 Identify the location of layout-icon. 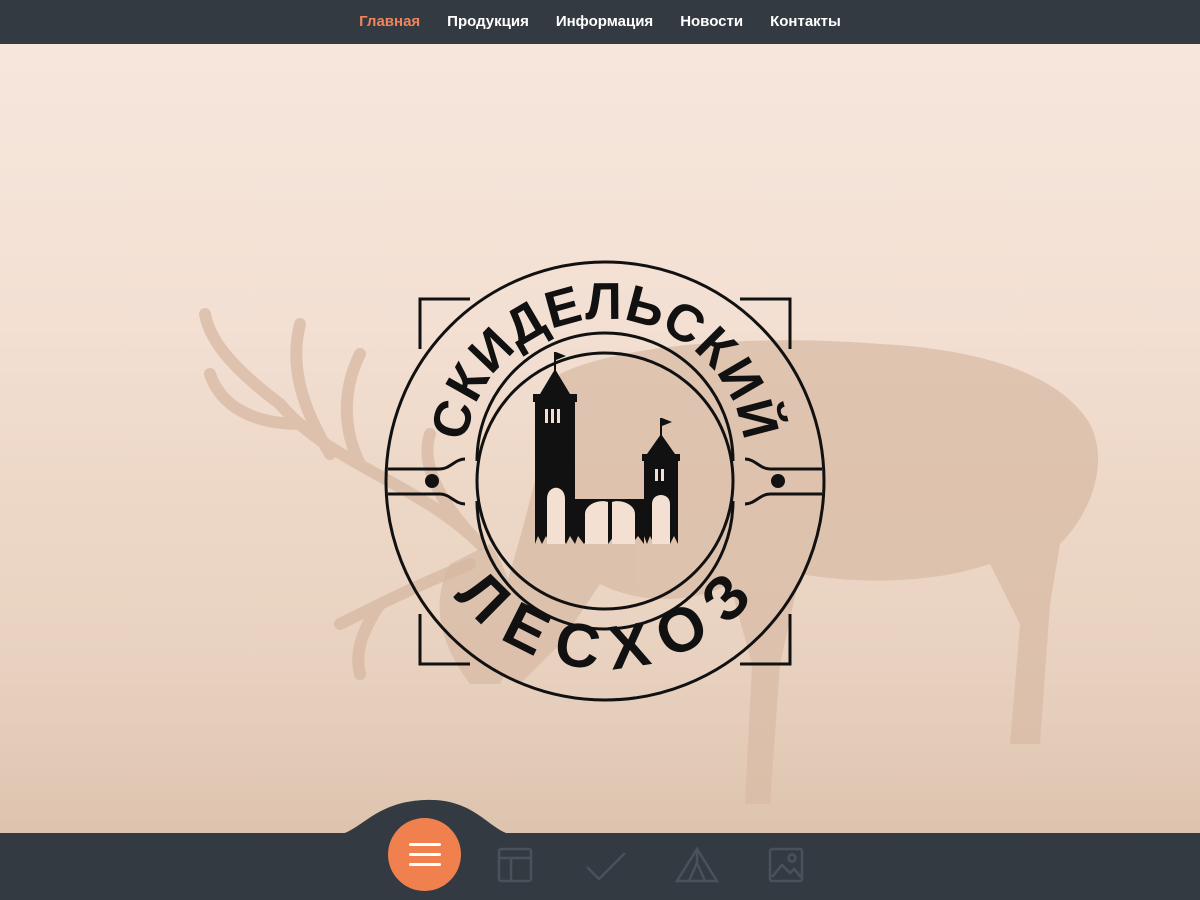
(515, 865).